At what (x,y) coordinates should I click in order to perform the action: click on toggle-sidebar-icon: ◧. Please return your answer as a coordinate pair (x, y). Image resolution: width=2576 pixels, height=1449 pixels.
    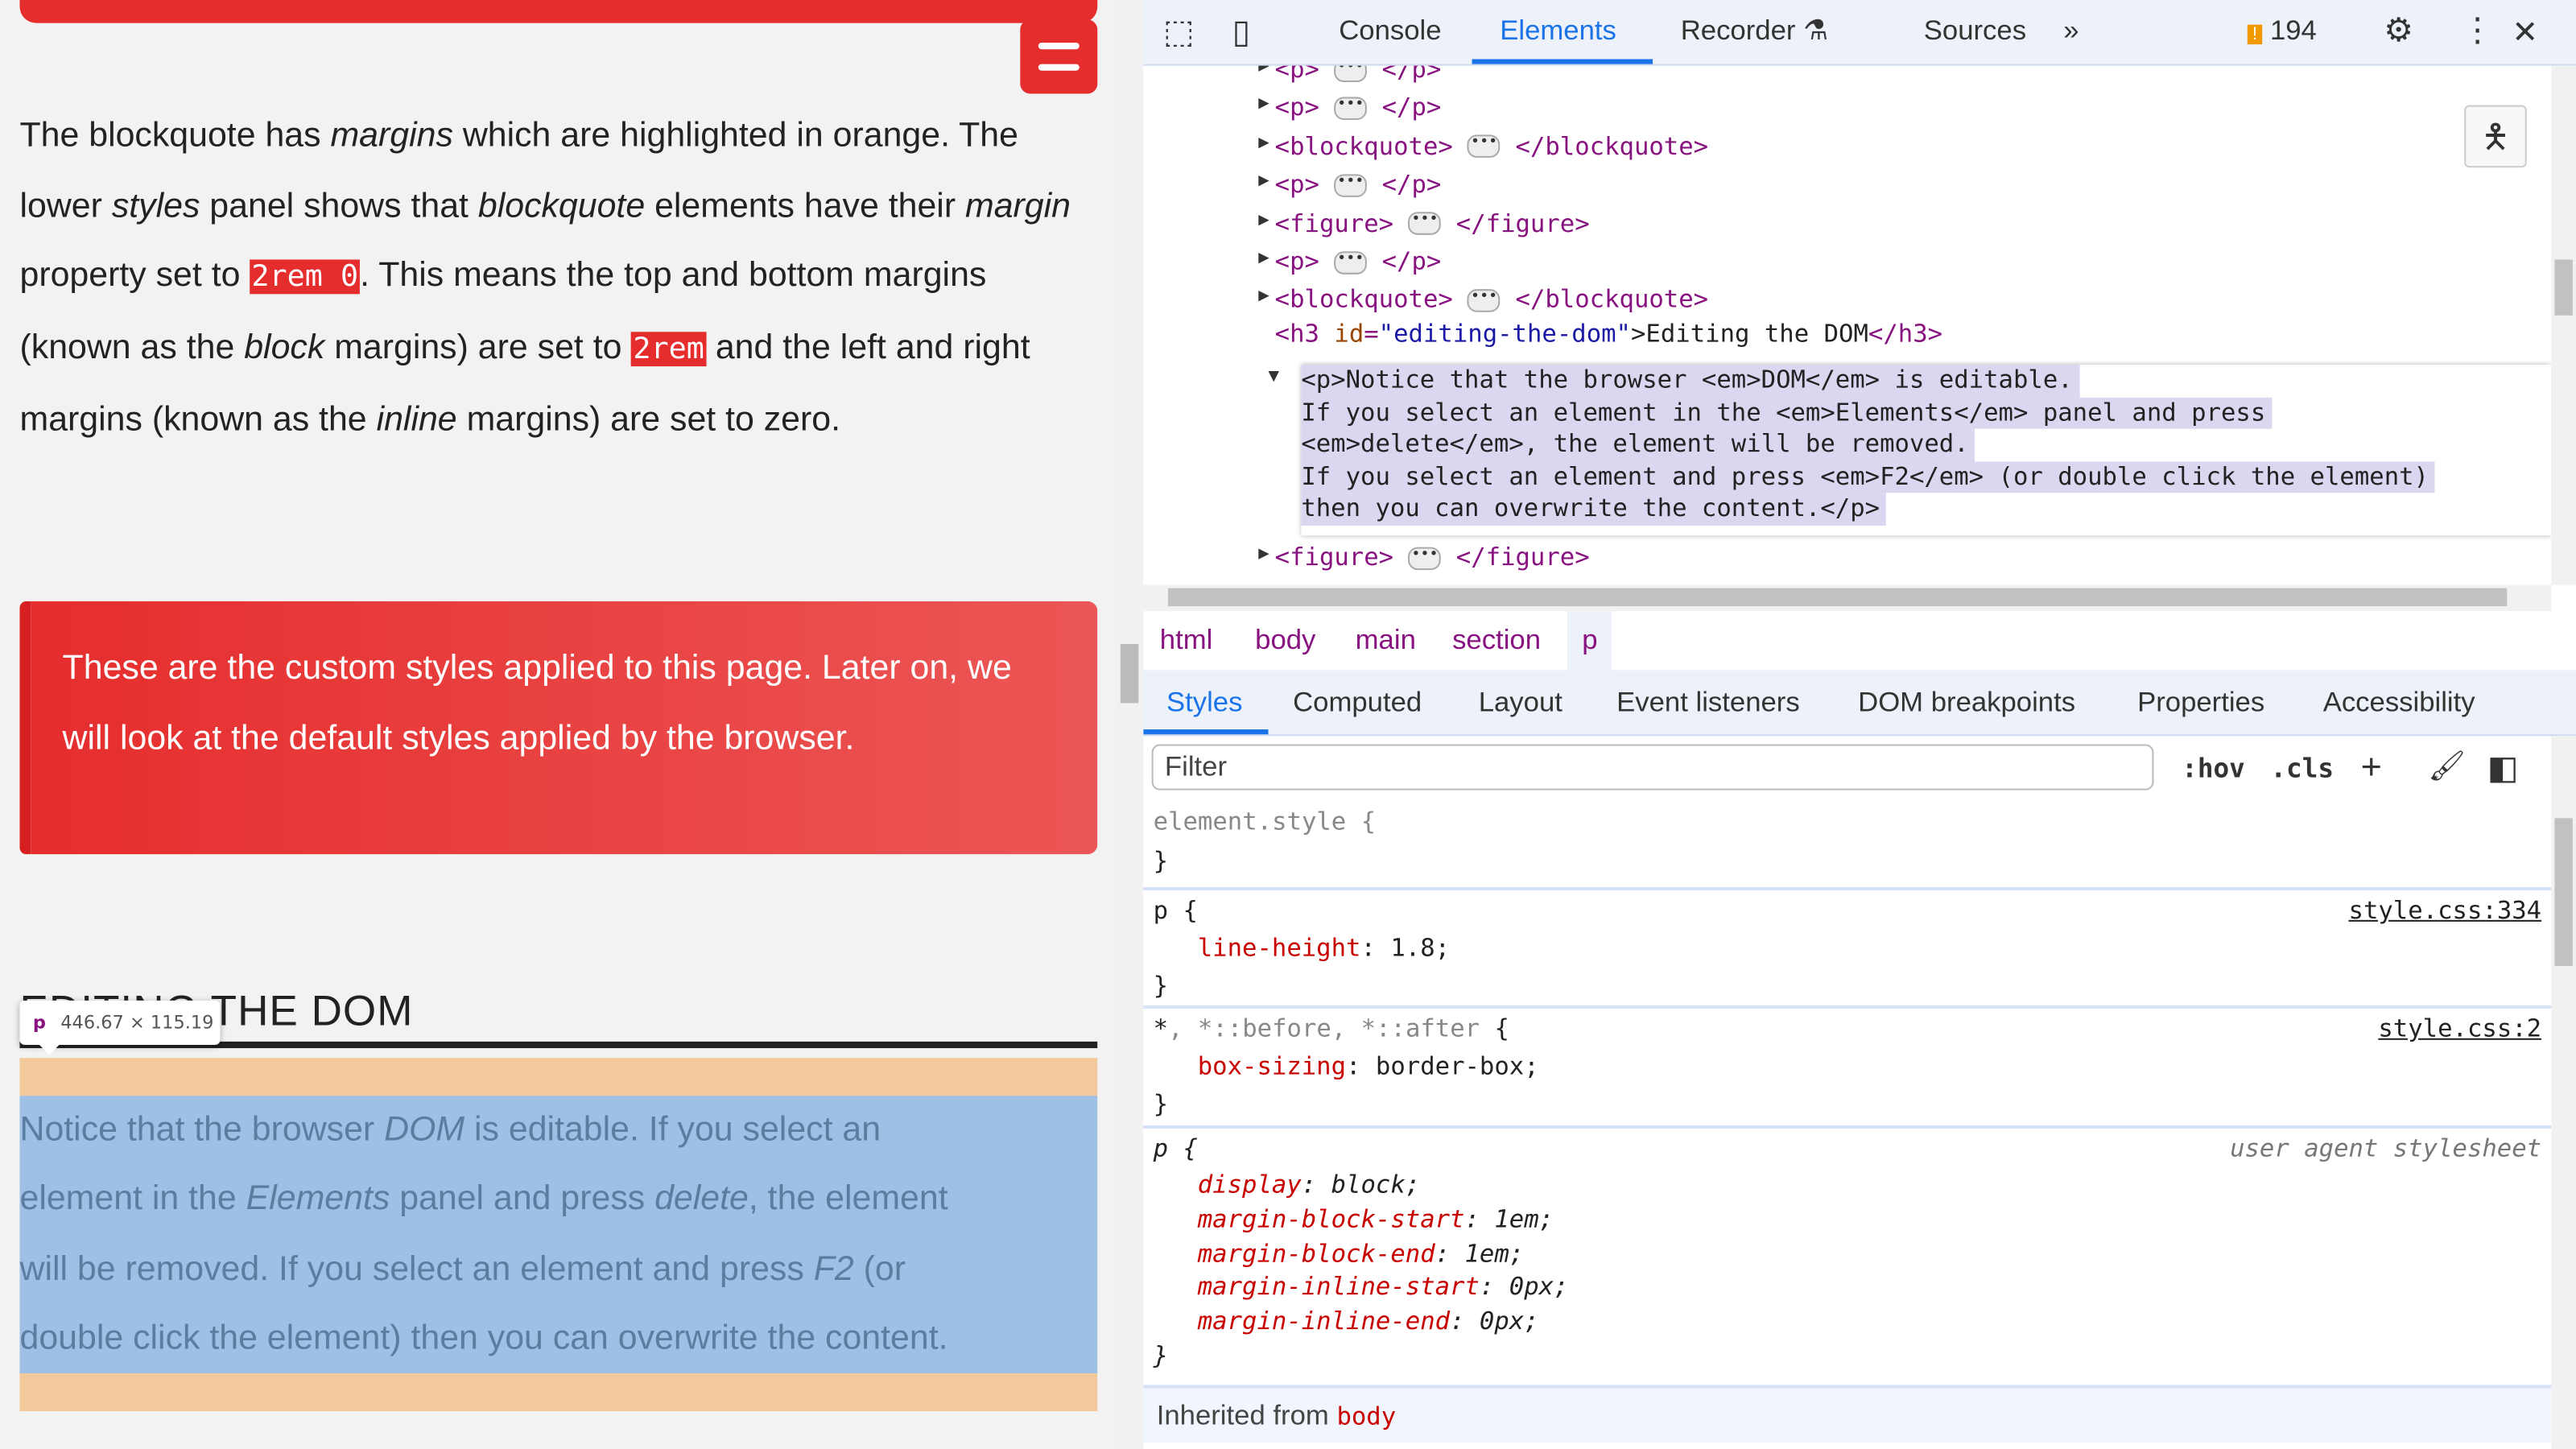
    Looking at the image, I should click on (2503, 768).